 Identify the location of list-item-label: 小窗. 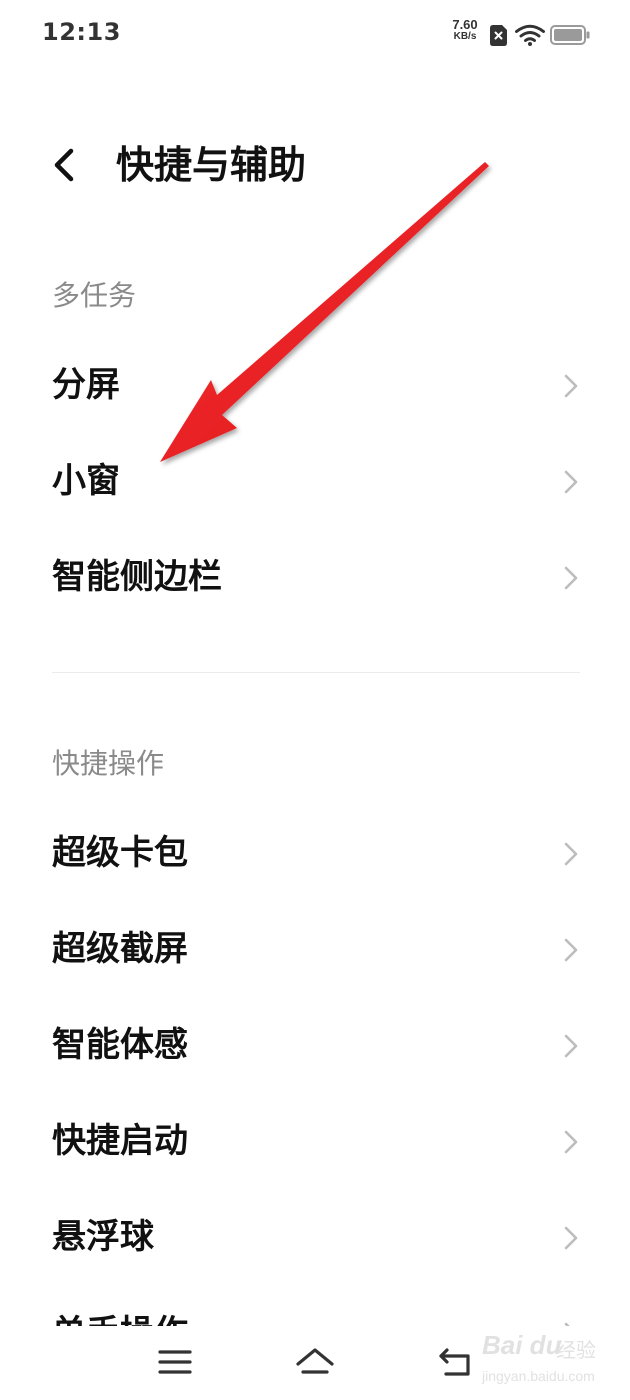
(86, 481).